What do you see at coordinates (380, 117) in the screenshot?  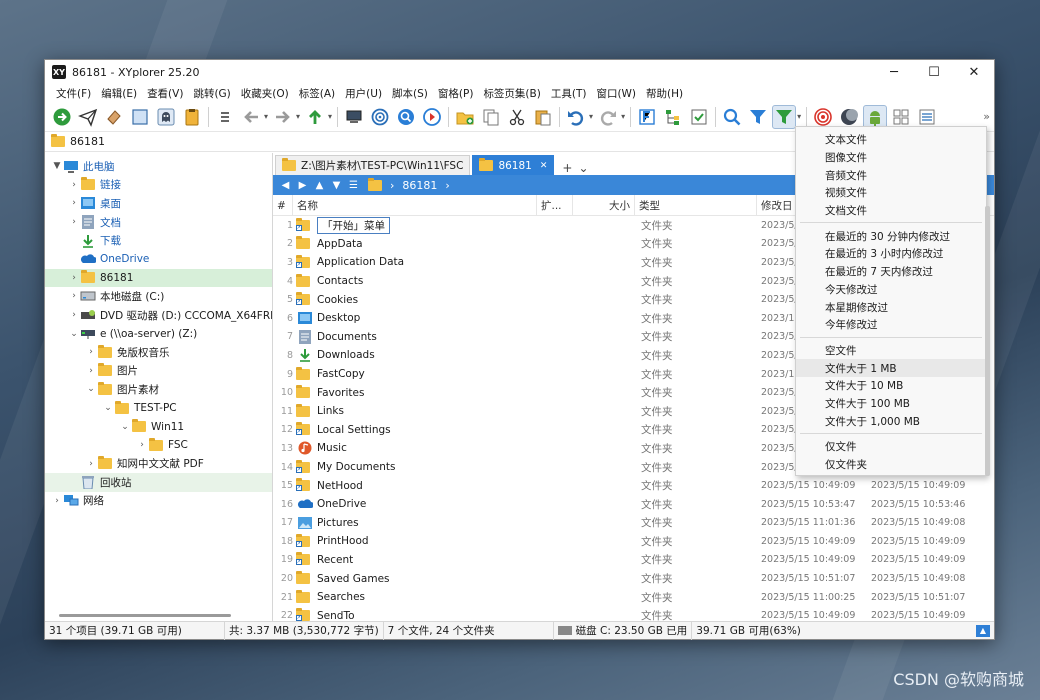 I see `target-icon` at bounding box center [380, 117].